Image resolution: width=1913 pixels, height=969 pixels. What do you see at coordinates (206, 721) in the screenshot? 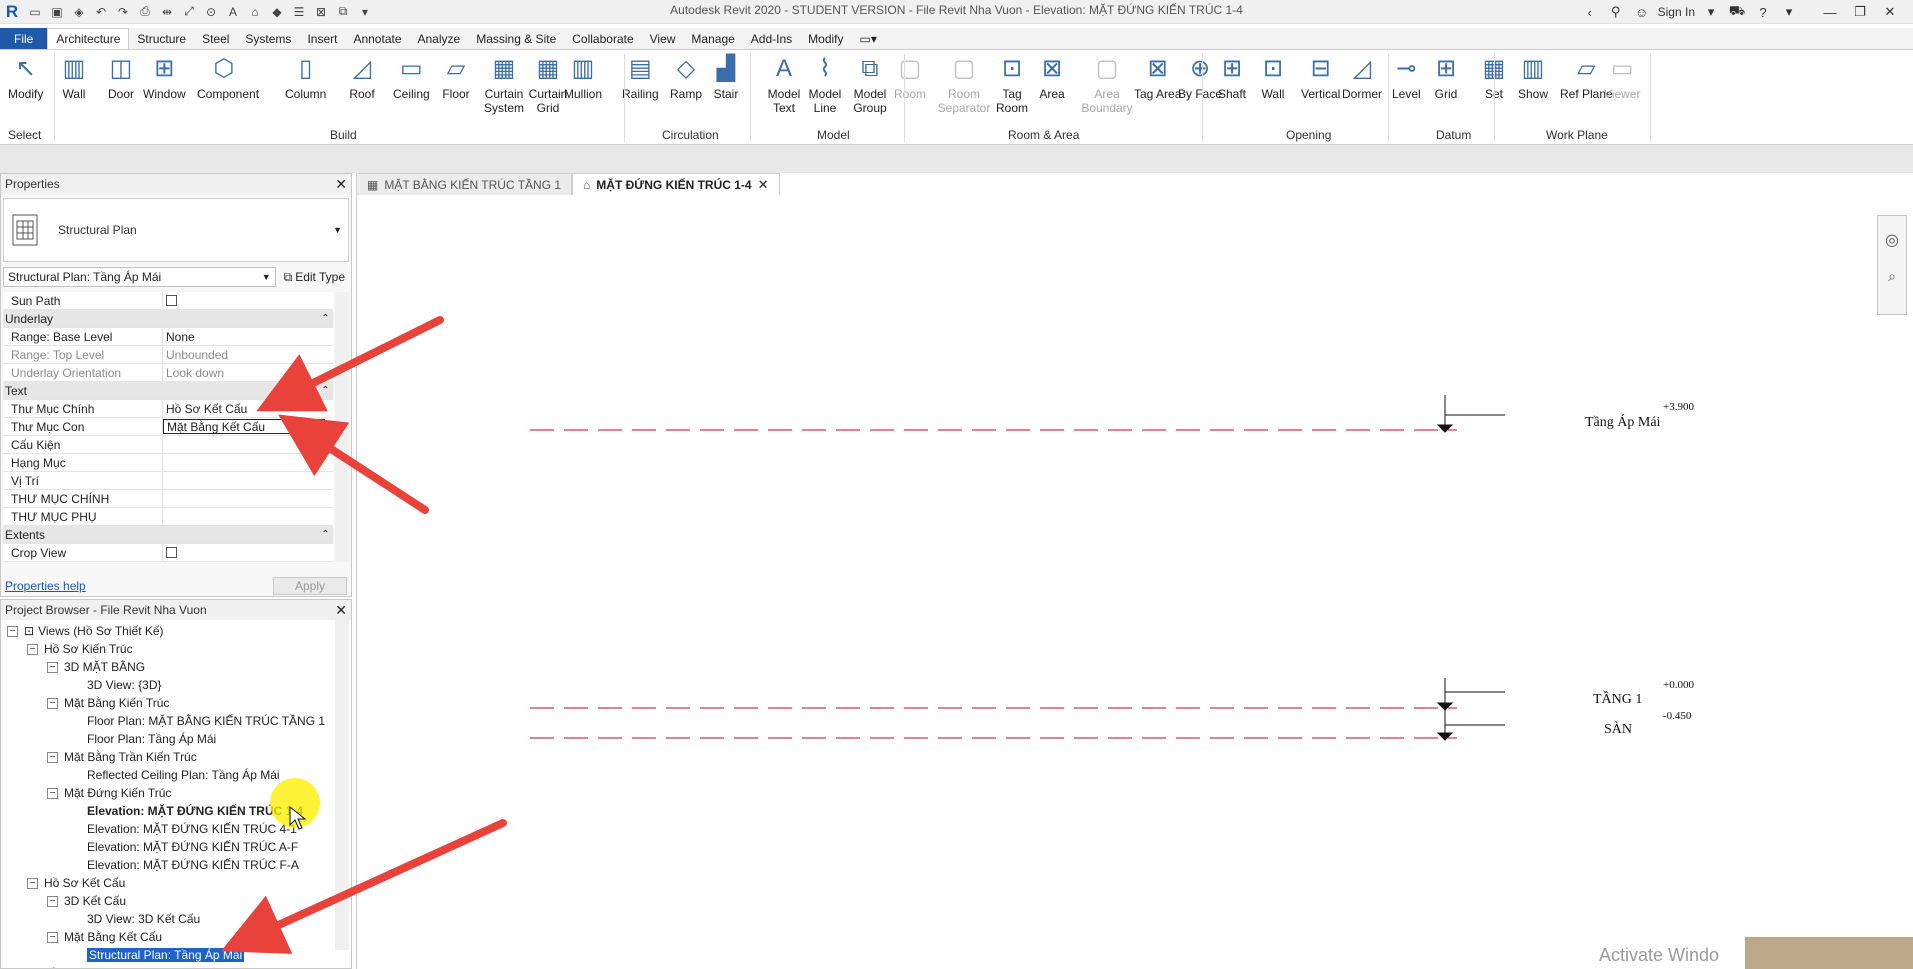
I see `tree-view-item: Floor Plan: MẶT BẰNG KIẾN TRÚC TẦNG 1` at bounding box center [206, 721].